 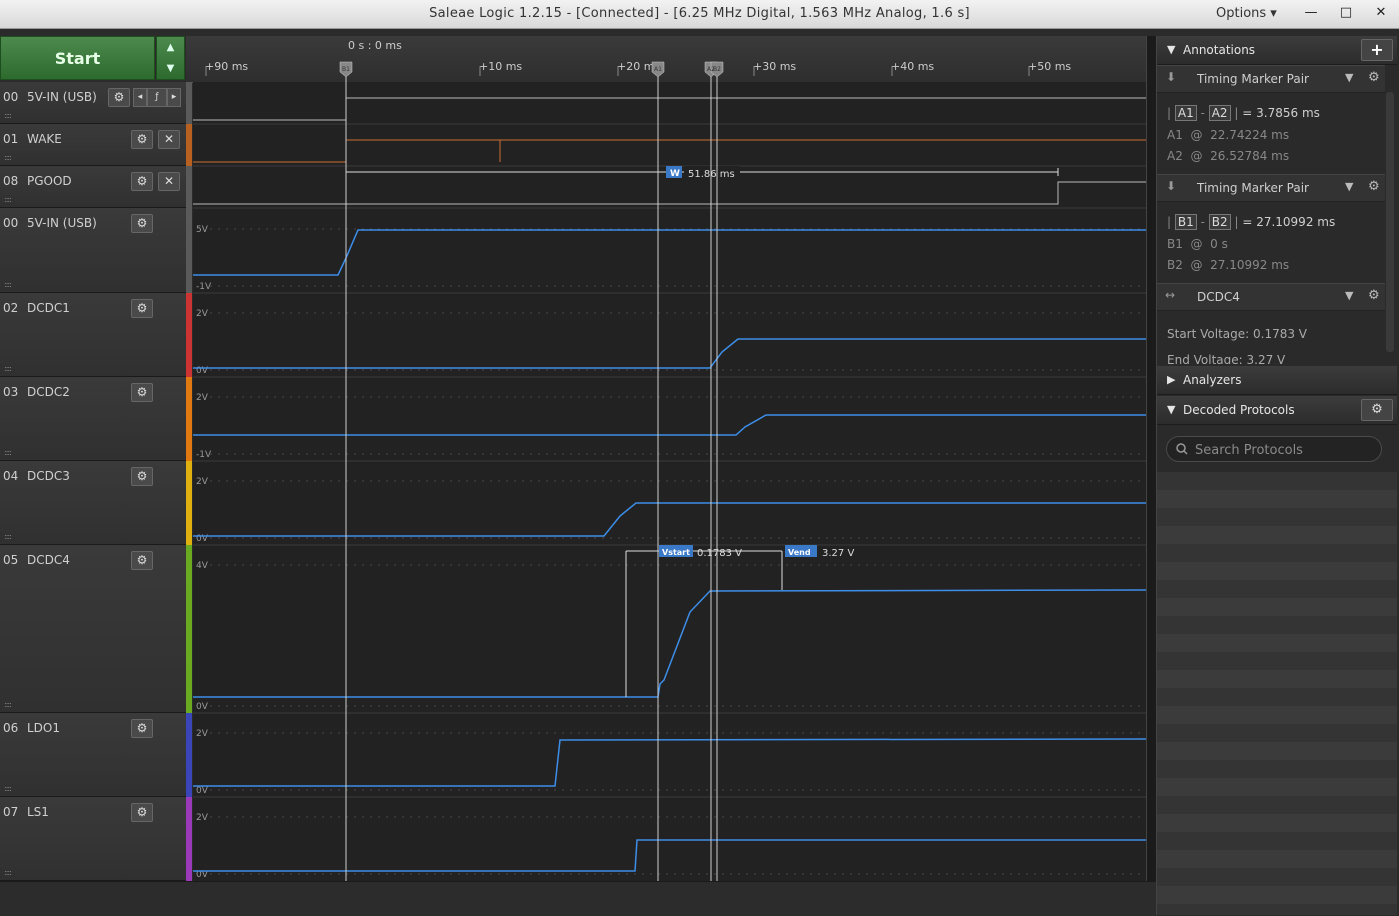 What do you see at coordinates (1250, 265) in the screenshot?
I see `marker-time: 27.10992 ms` at bounding box center [1250, 265].